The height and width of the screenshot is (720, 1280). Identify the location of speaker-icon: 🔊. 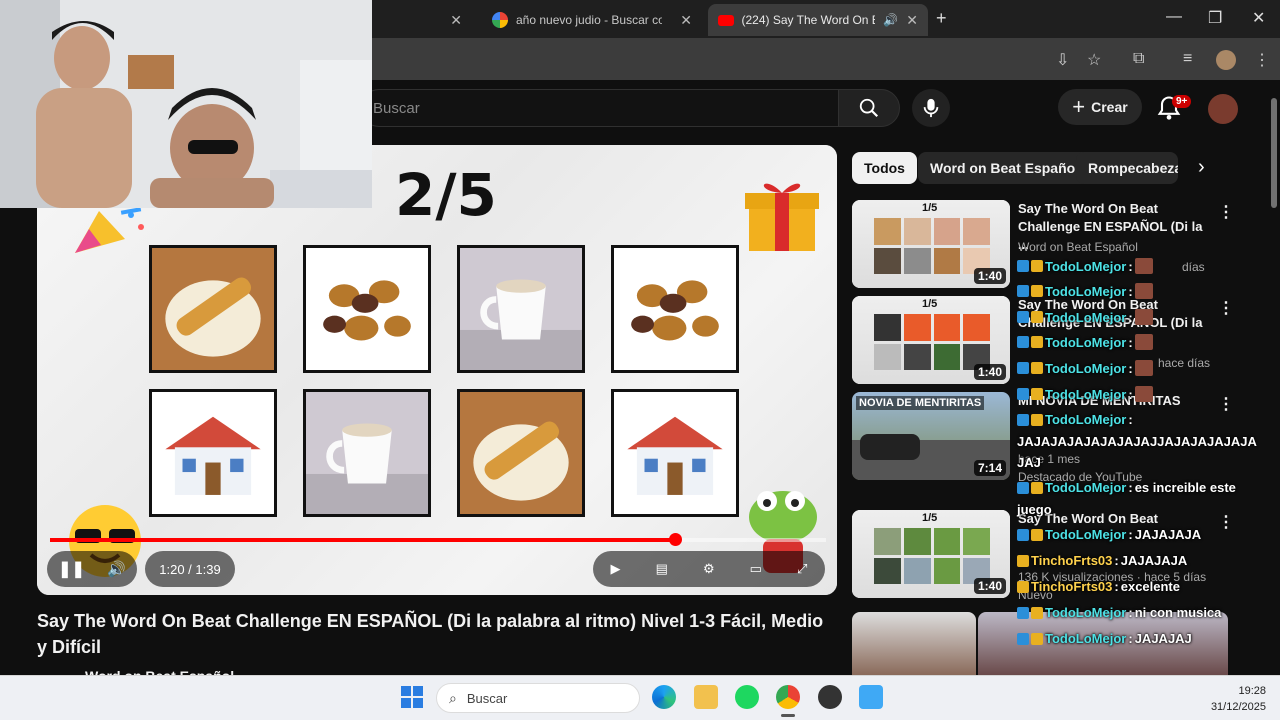
(890, 20).